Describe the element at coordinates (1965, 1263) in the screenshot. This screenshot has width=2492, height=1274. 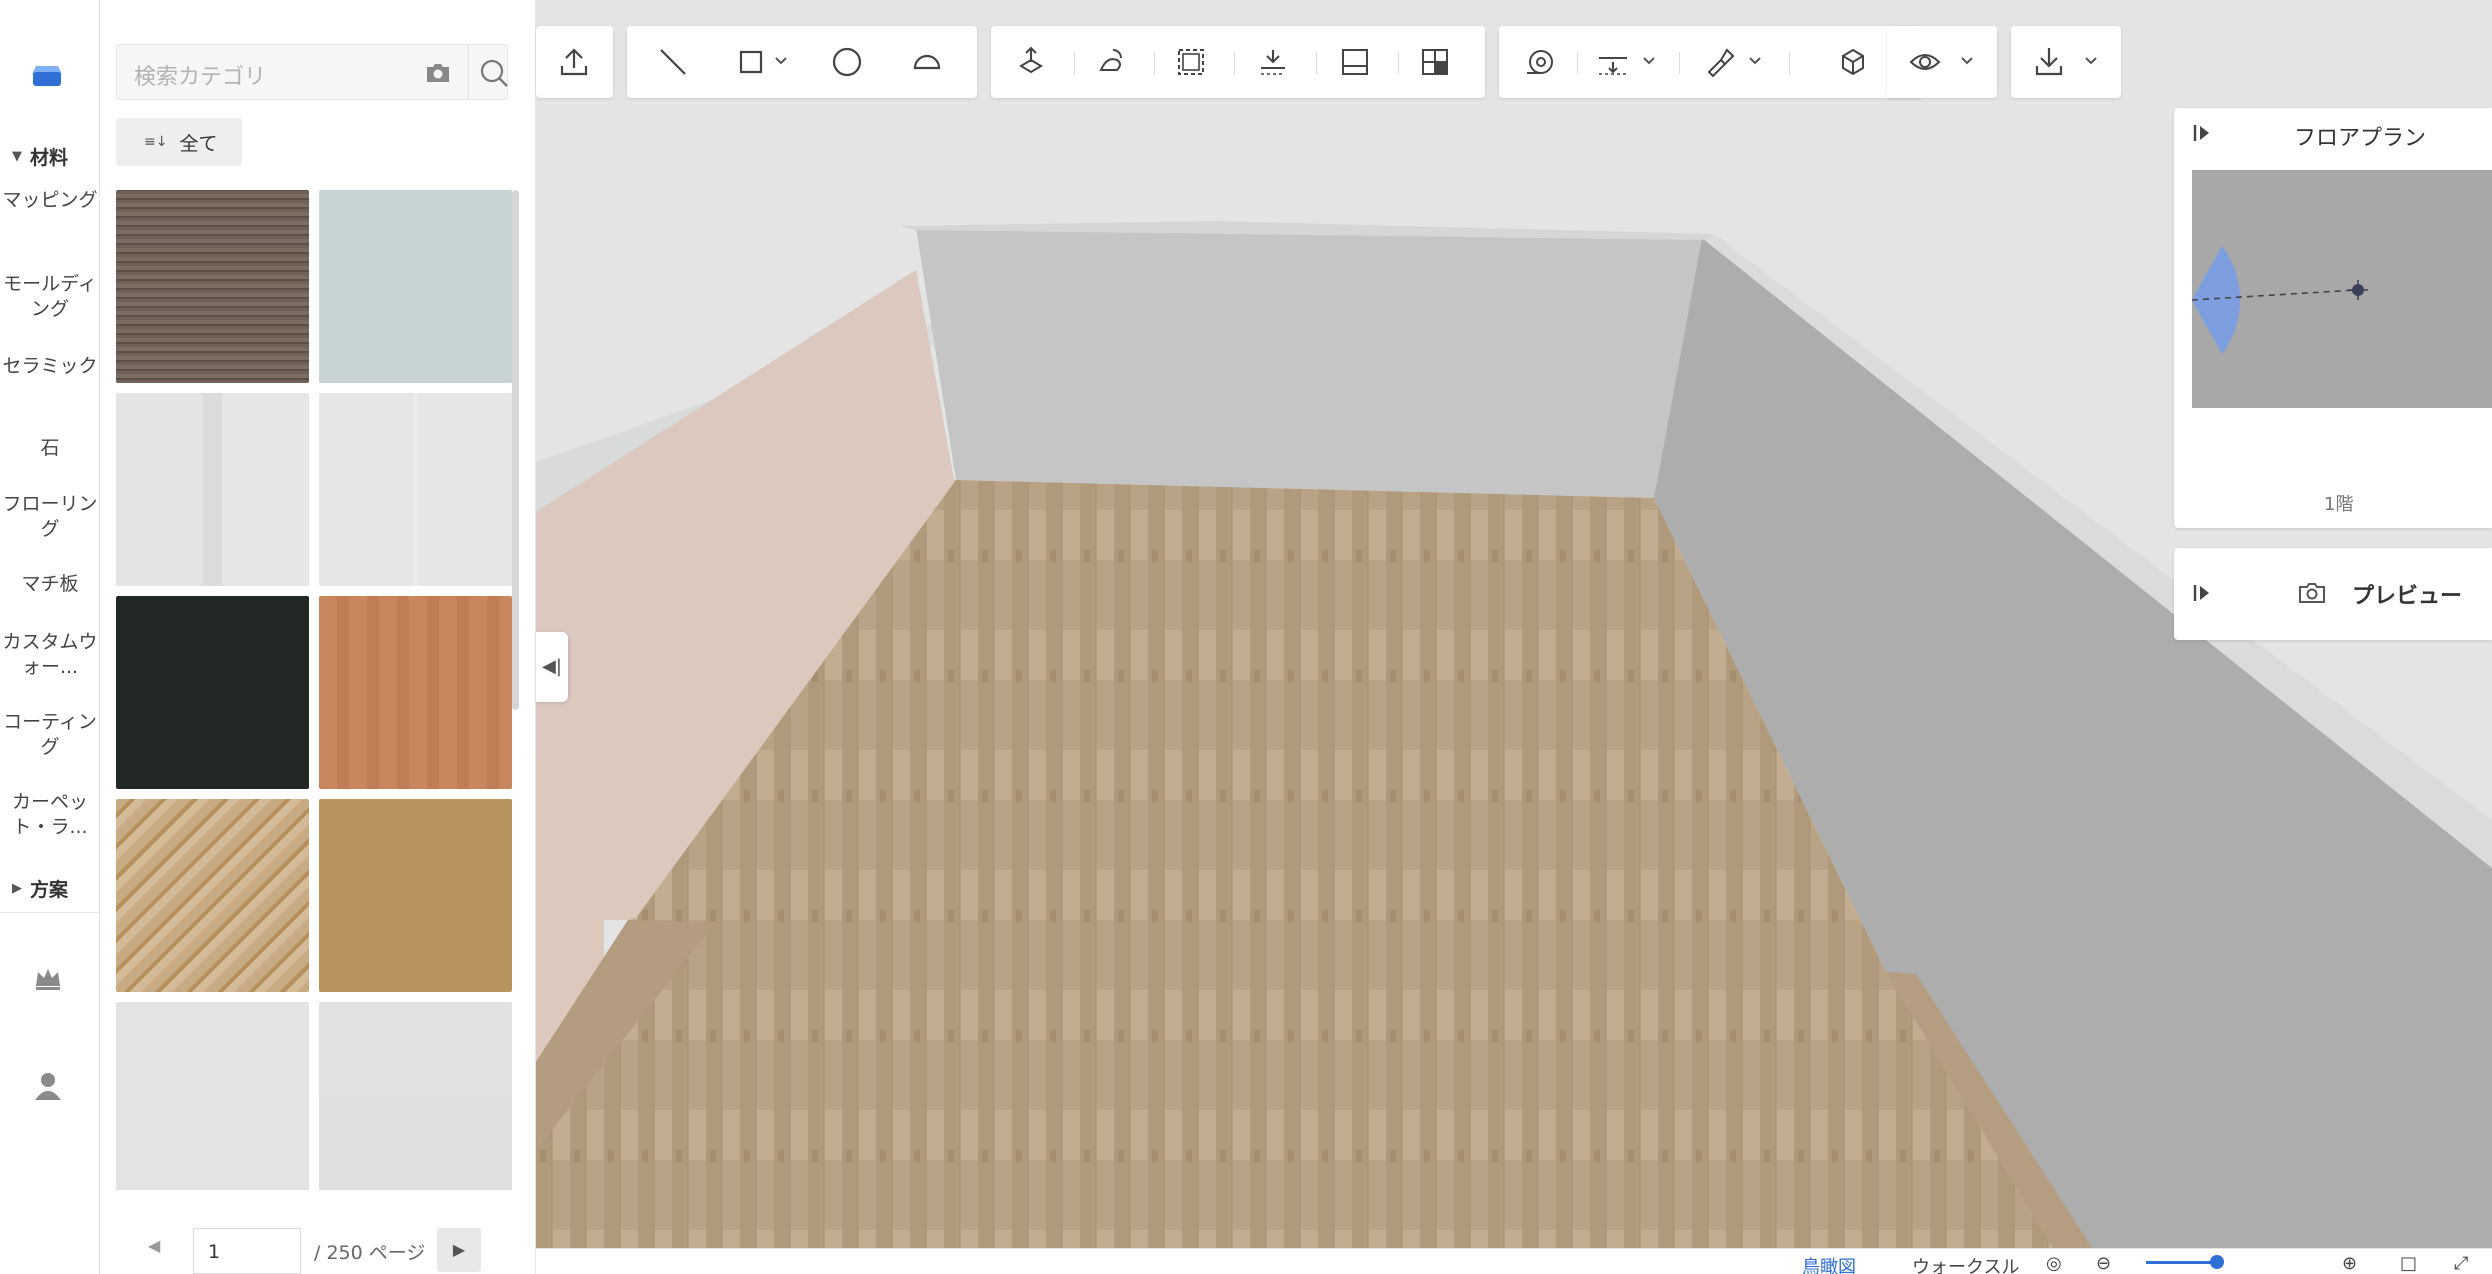
I see `view-walkthrough-tab: ウォークスル` at that location.